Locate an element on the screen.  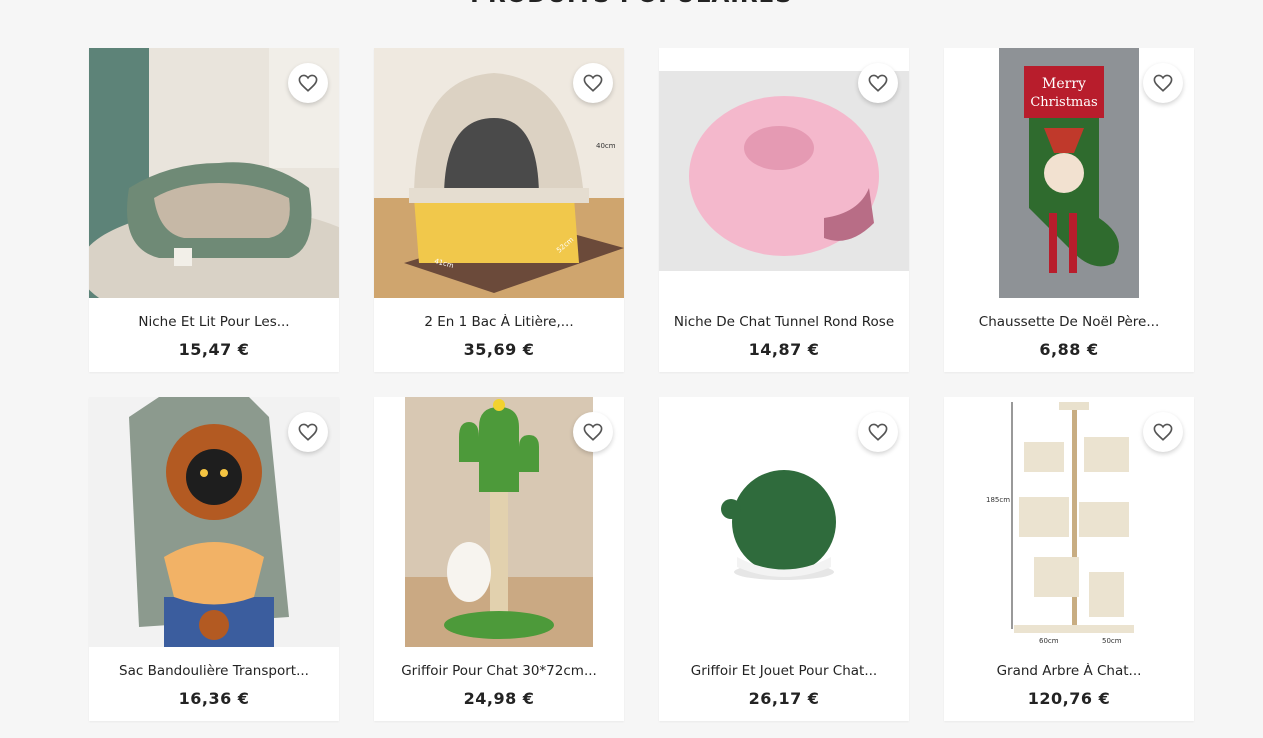
product-card: Sac Bandoulière Transport... 16,36 € is located at coordinates (214, 559).